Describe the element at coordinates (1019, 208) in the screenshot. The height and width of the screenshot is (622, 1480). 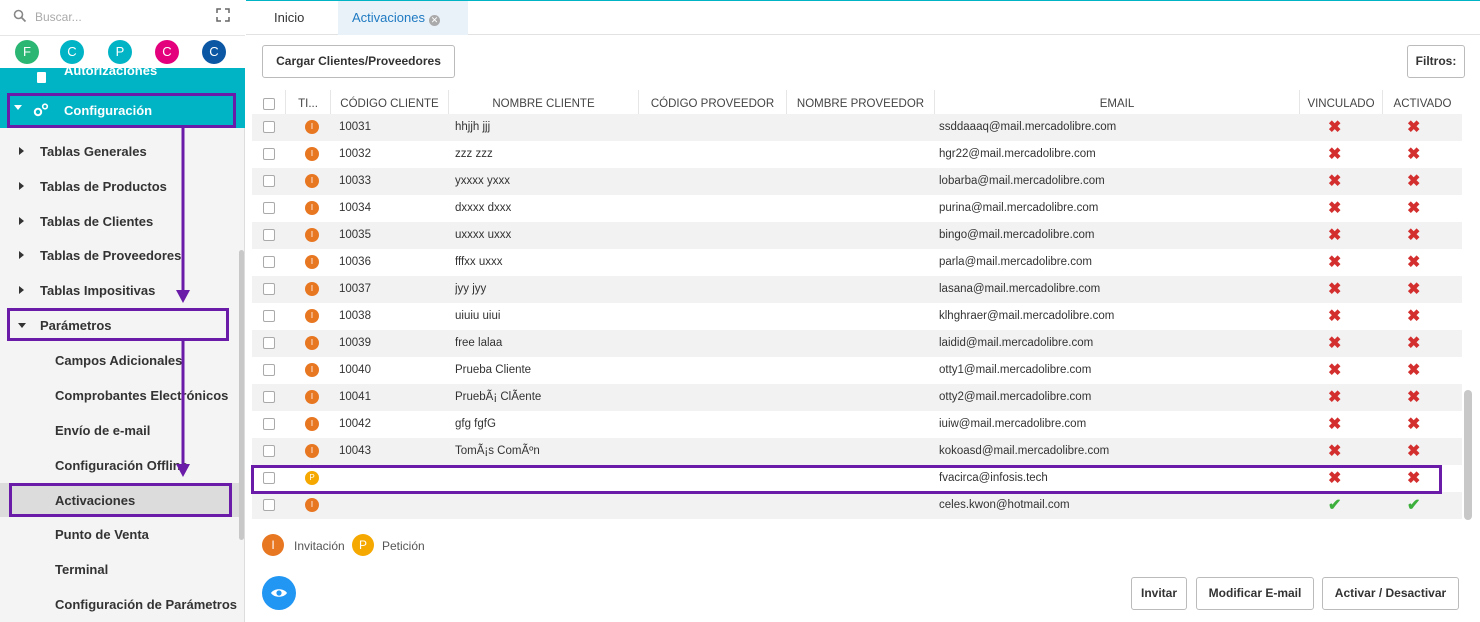
I see `cell-email: purina@mail.mercadolibre.com` at that location.